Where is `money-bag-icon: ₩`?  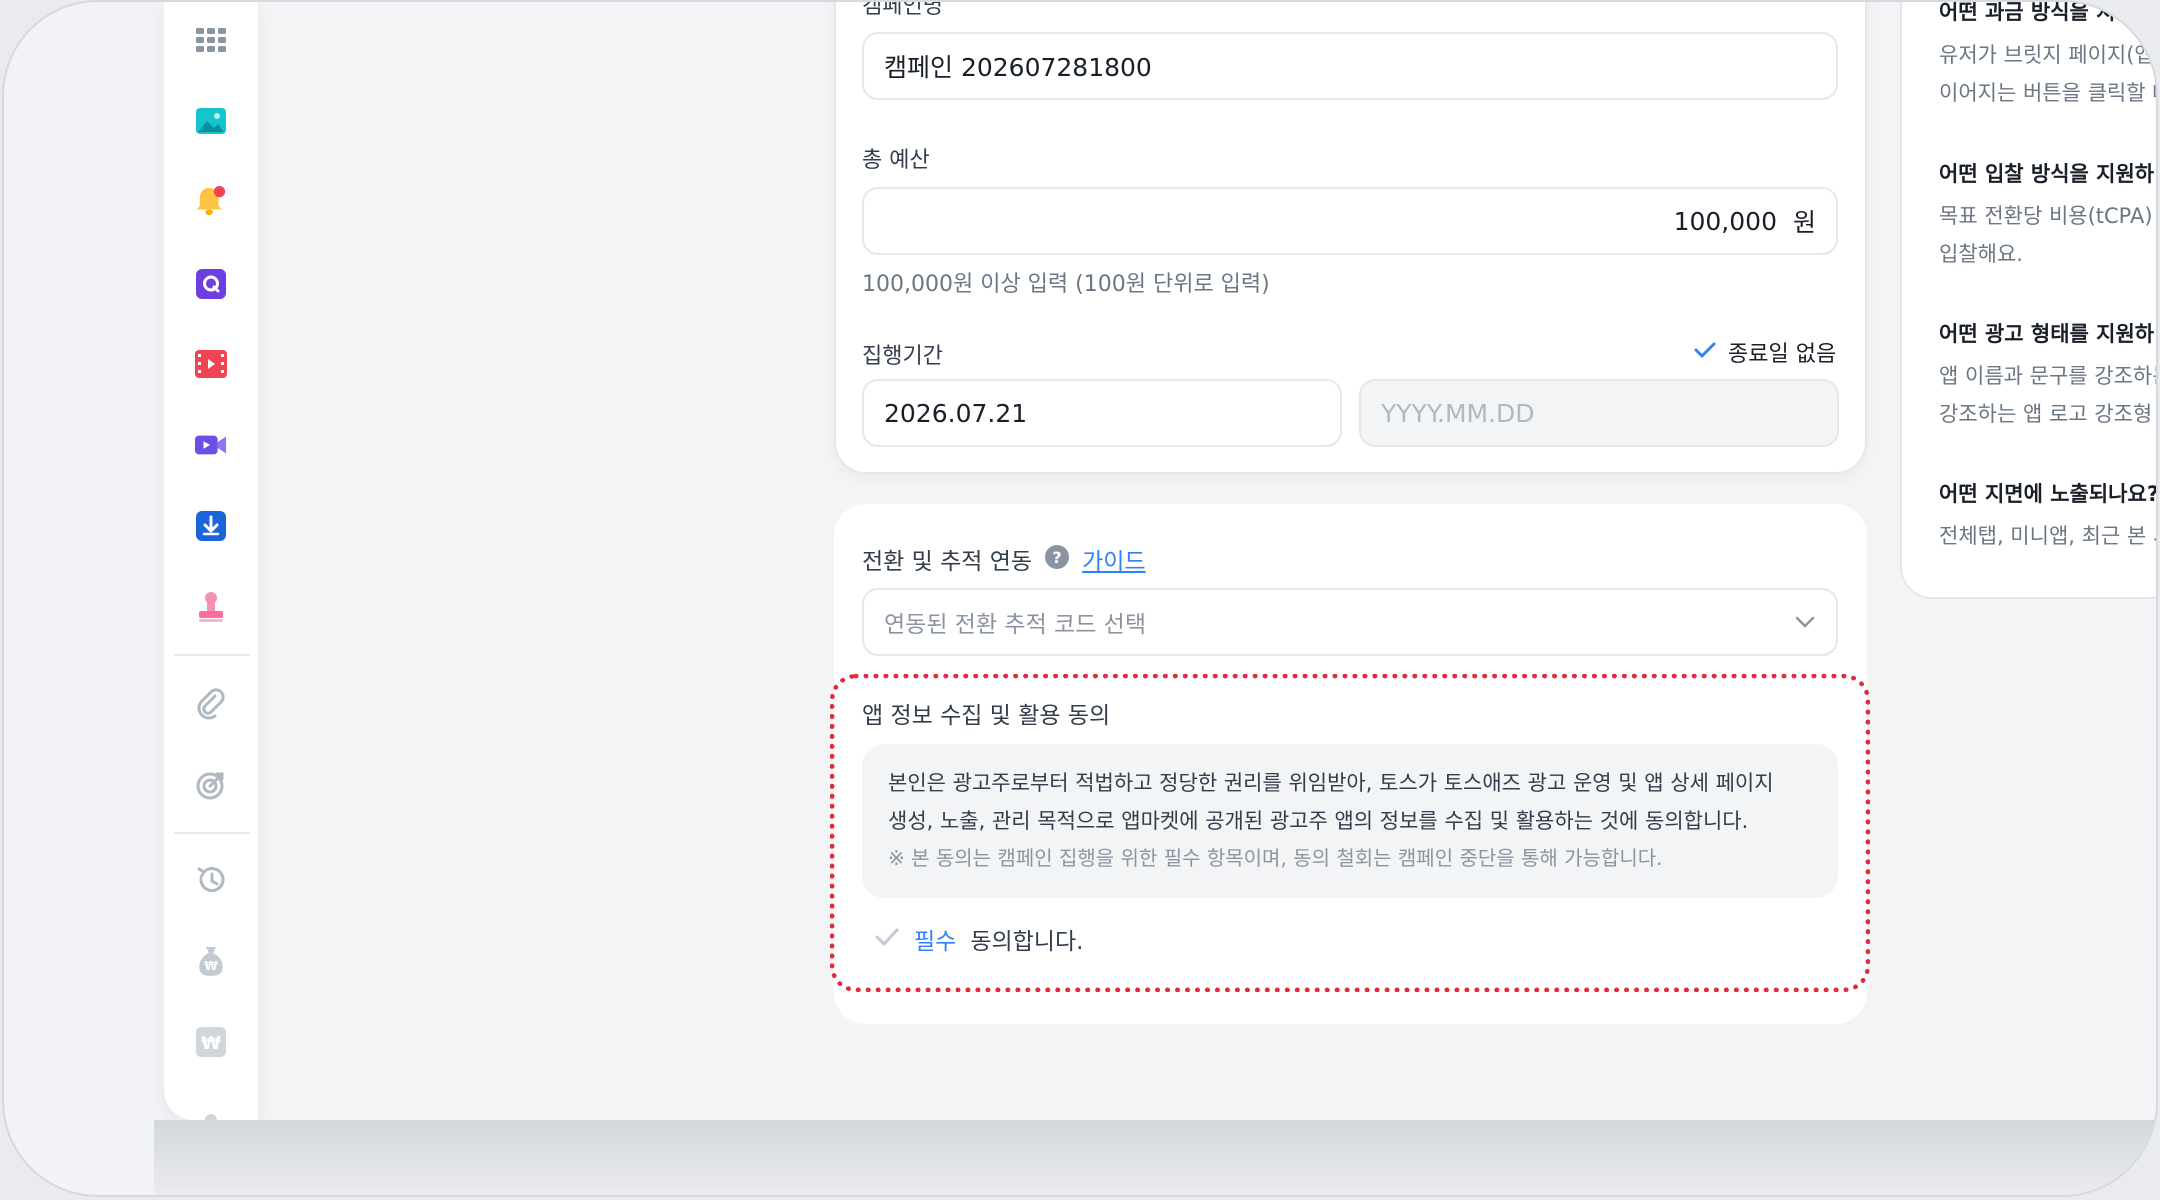
money-bag-icon: ₩ is located at coordinates (211, 961).